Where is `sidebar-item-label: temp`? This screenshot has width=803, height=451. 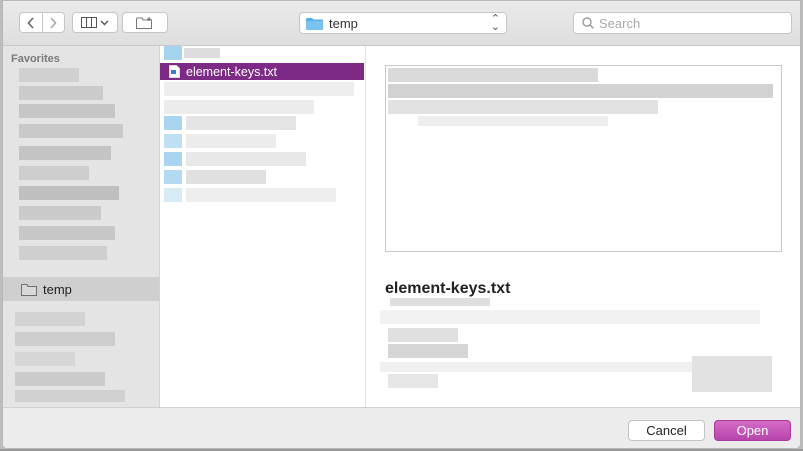
sidebar-item-label: temp is located at coordinates (57, 289).